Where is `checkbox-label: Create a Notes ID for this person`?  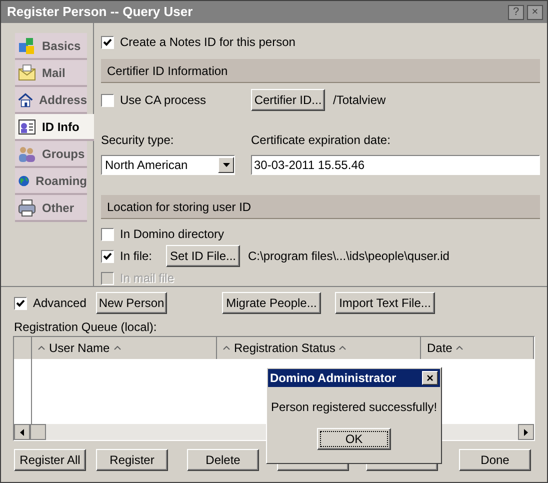 checkbox-label: Create a Notes ID for this person is located at coordinates (208, 42).